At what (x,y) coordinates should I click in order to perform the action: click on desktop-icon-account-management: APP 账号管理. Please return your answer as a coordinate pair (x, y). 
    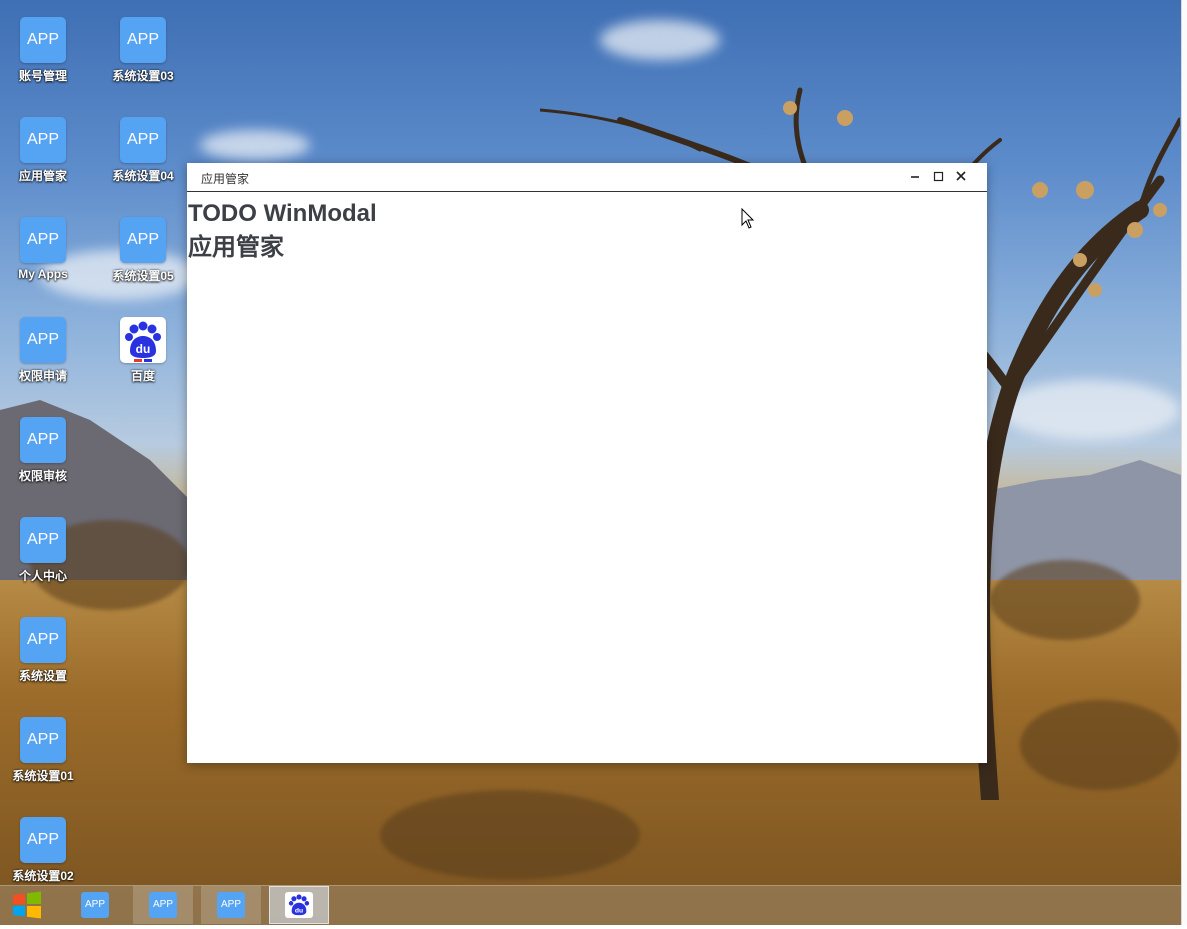
    Looking at the image, I should click on (43, 50).